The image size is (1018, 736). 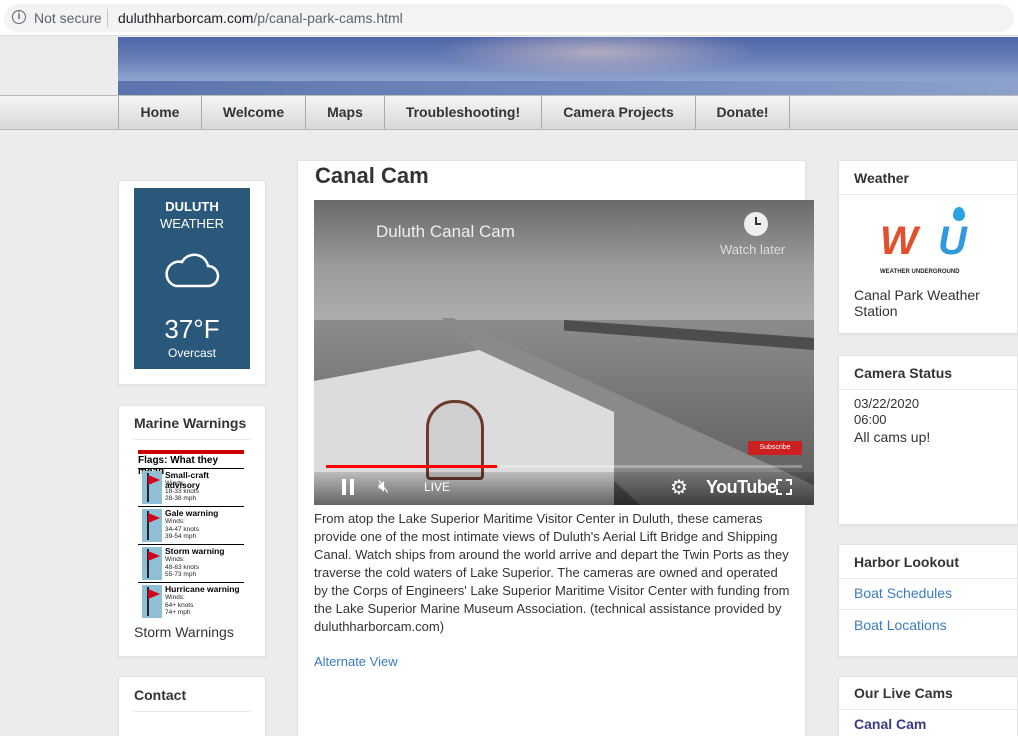 What do you see at coordinates (899, 241) in the screenshot?
I see `wu-letter-w: W` at bounding box center [899, 241].